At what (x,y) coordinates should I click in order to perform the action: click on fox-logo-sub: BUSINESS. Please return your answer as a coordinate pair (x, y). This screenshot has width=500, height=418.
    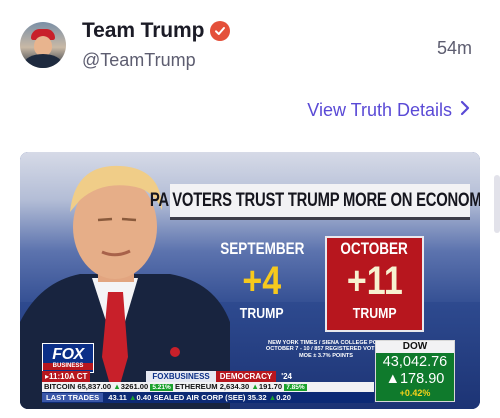
    Looking at the image, I should click on (68, 366).